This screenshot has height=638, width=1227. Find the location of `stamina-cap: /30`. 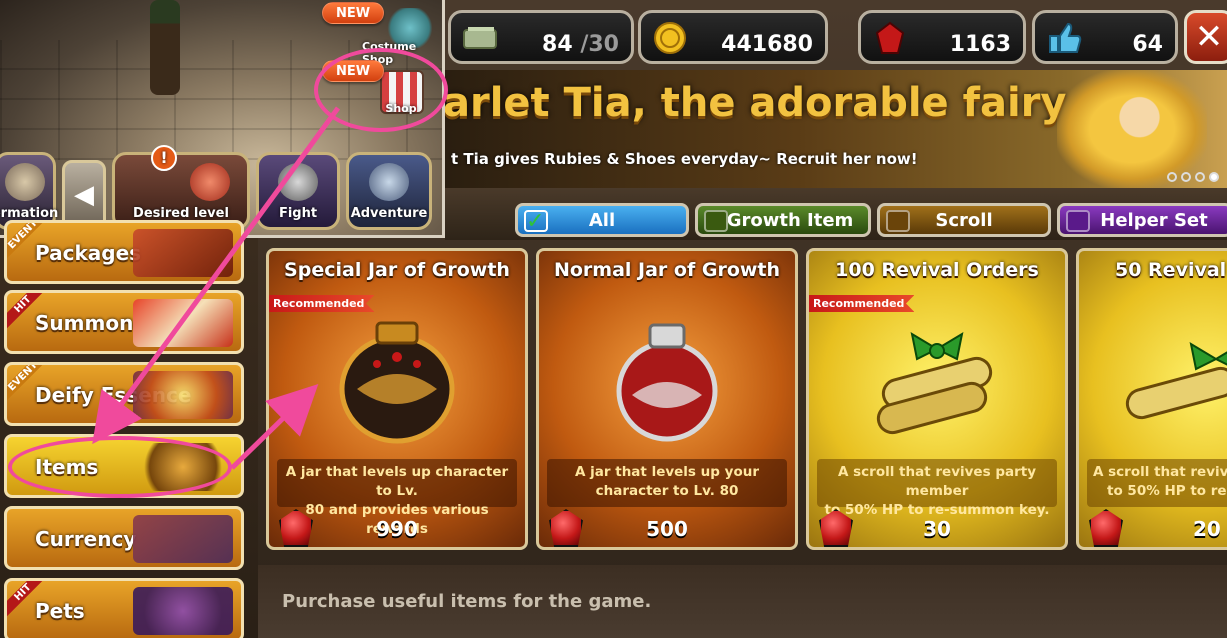

stamina-cap: /30 is located at coordinates (599, 44).